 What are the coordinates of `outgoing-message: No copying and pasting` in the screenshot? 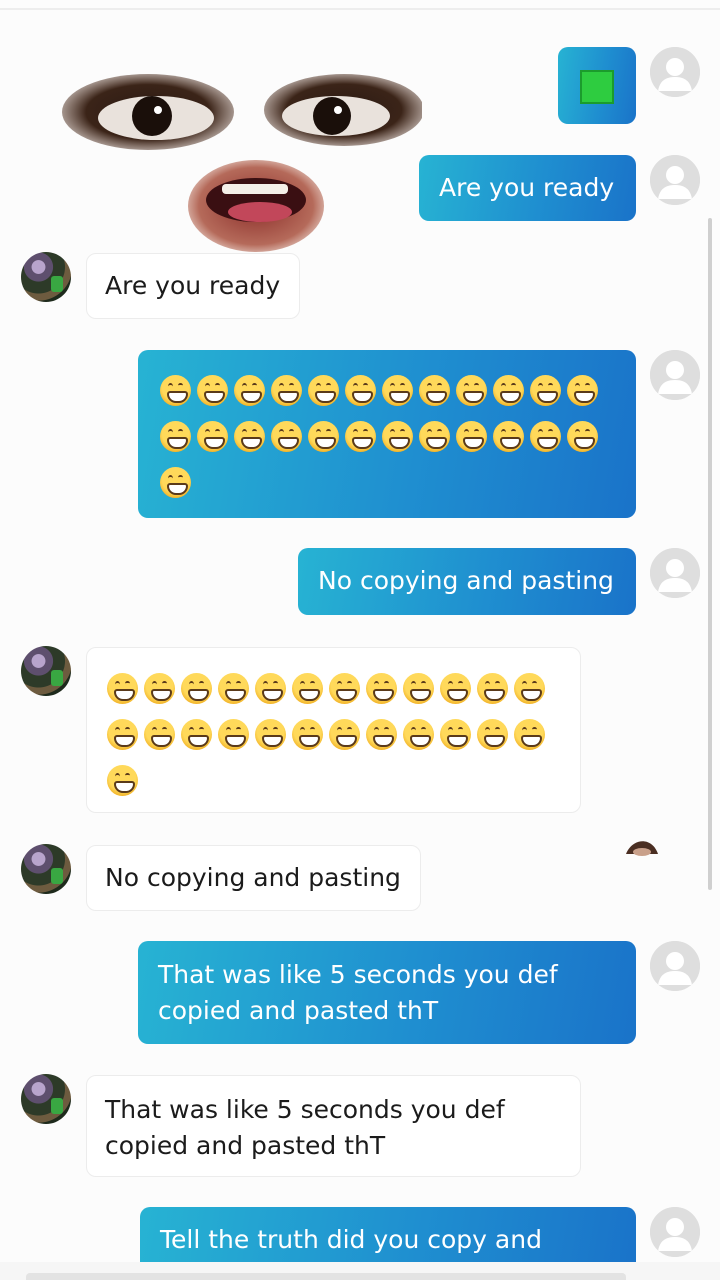 It's located at (467, 581).